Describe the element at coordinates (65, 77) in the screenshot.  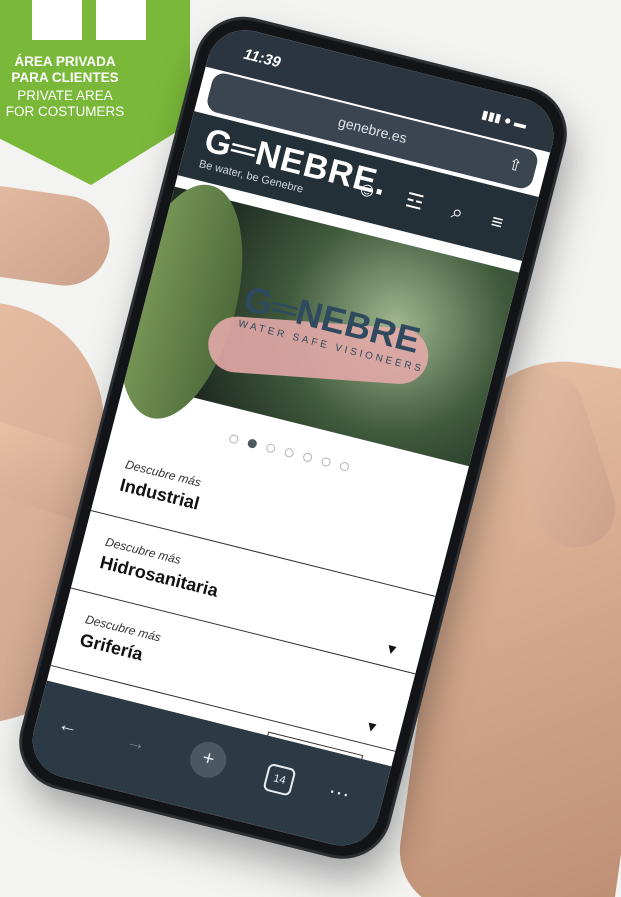
I see `badge-title-line2: PARA CLIENTES` at that location.